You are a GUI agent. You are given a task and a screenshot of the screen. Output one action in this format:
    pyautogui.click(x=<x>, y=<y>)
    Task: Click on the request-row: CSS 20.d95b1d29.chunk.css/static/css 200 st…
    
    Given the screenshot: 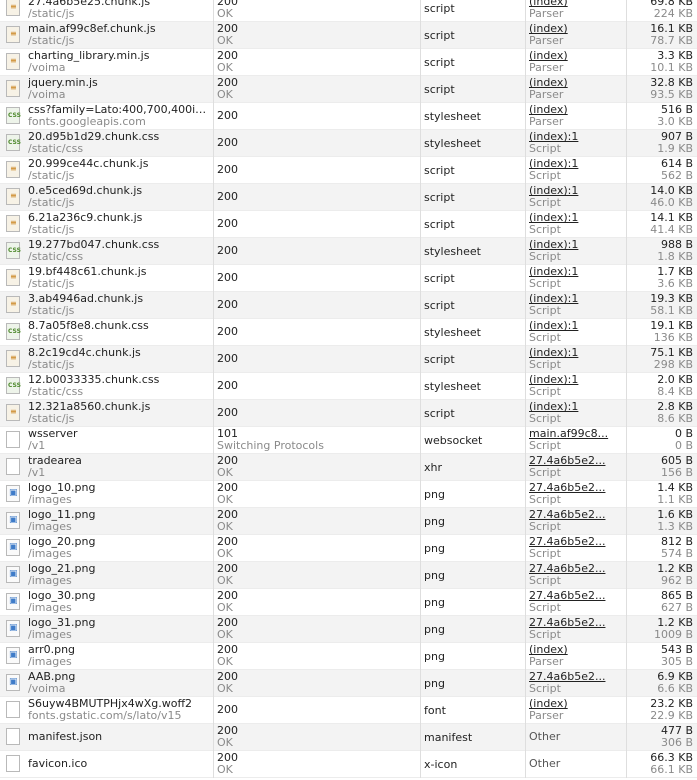 What is the action you would take?
    pyautogui.click(x=348, y=143)
    